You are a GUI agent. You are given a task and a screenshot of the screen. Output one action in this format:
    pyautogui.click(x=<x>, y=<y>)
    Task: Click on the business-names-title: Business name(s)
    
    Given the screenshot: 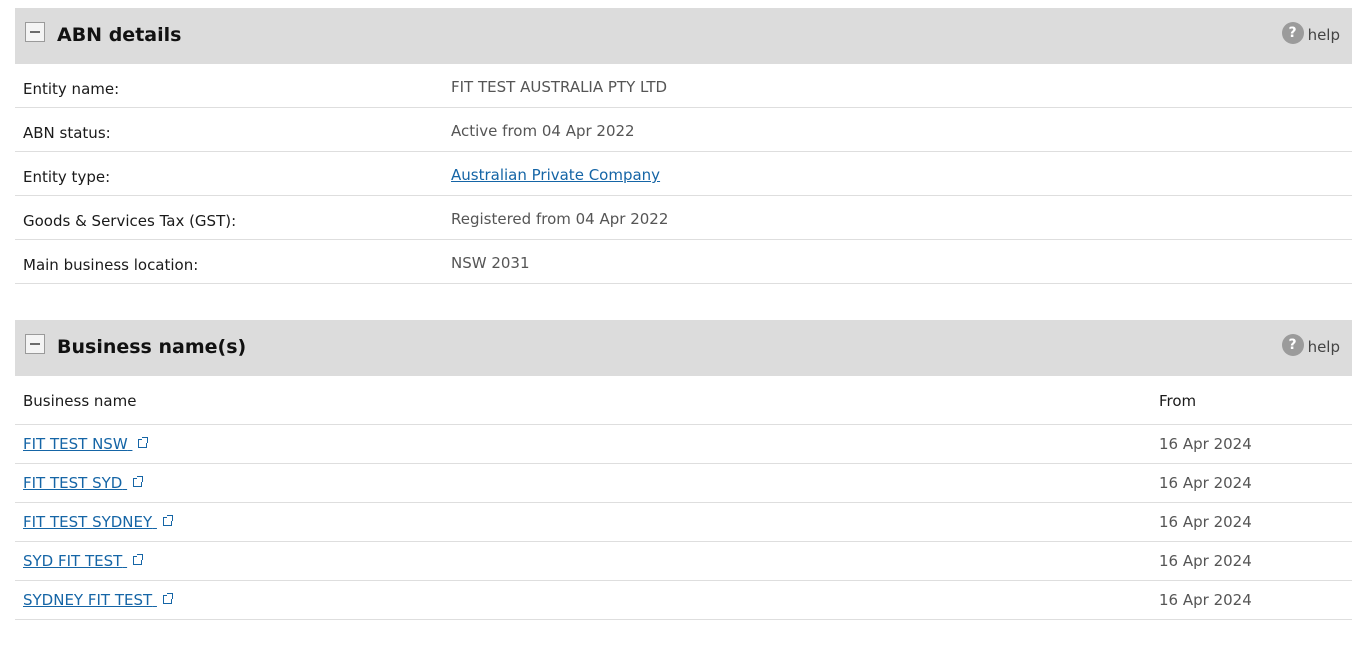 What is the action you would take?
    pyautogui.click(x=152, y=347)
    